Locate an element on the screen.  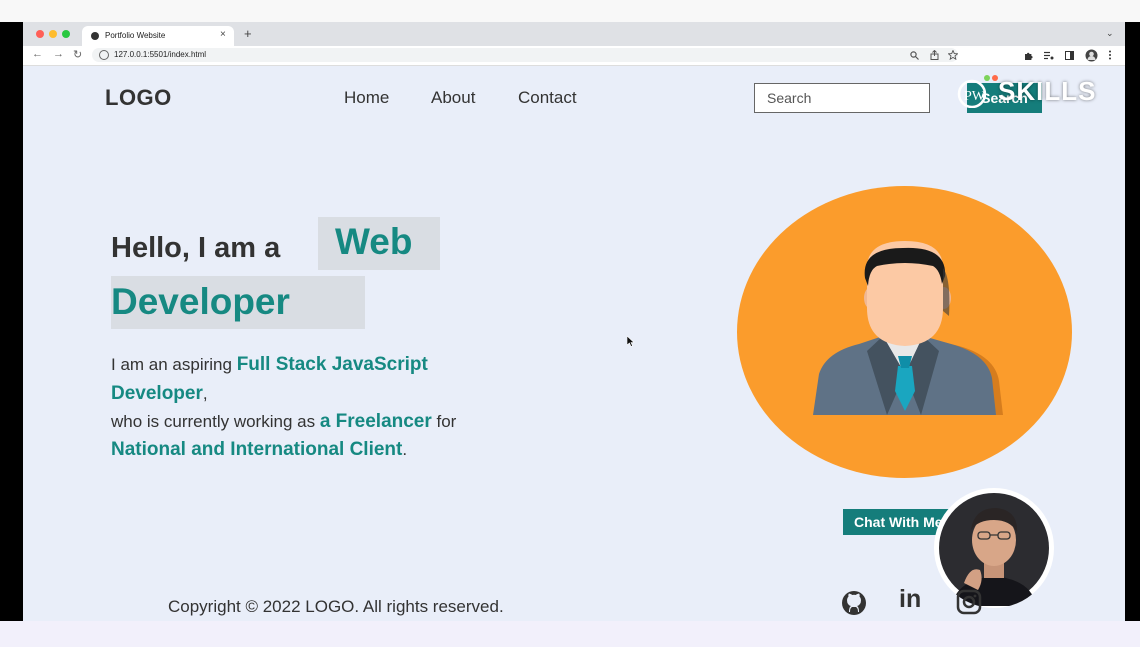
profile-avatar-icon is located at coordinates (1091, 55).